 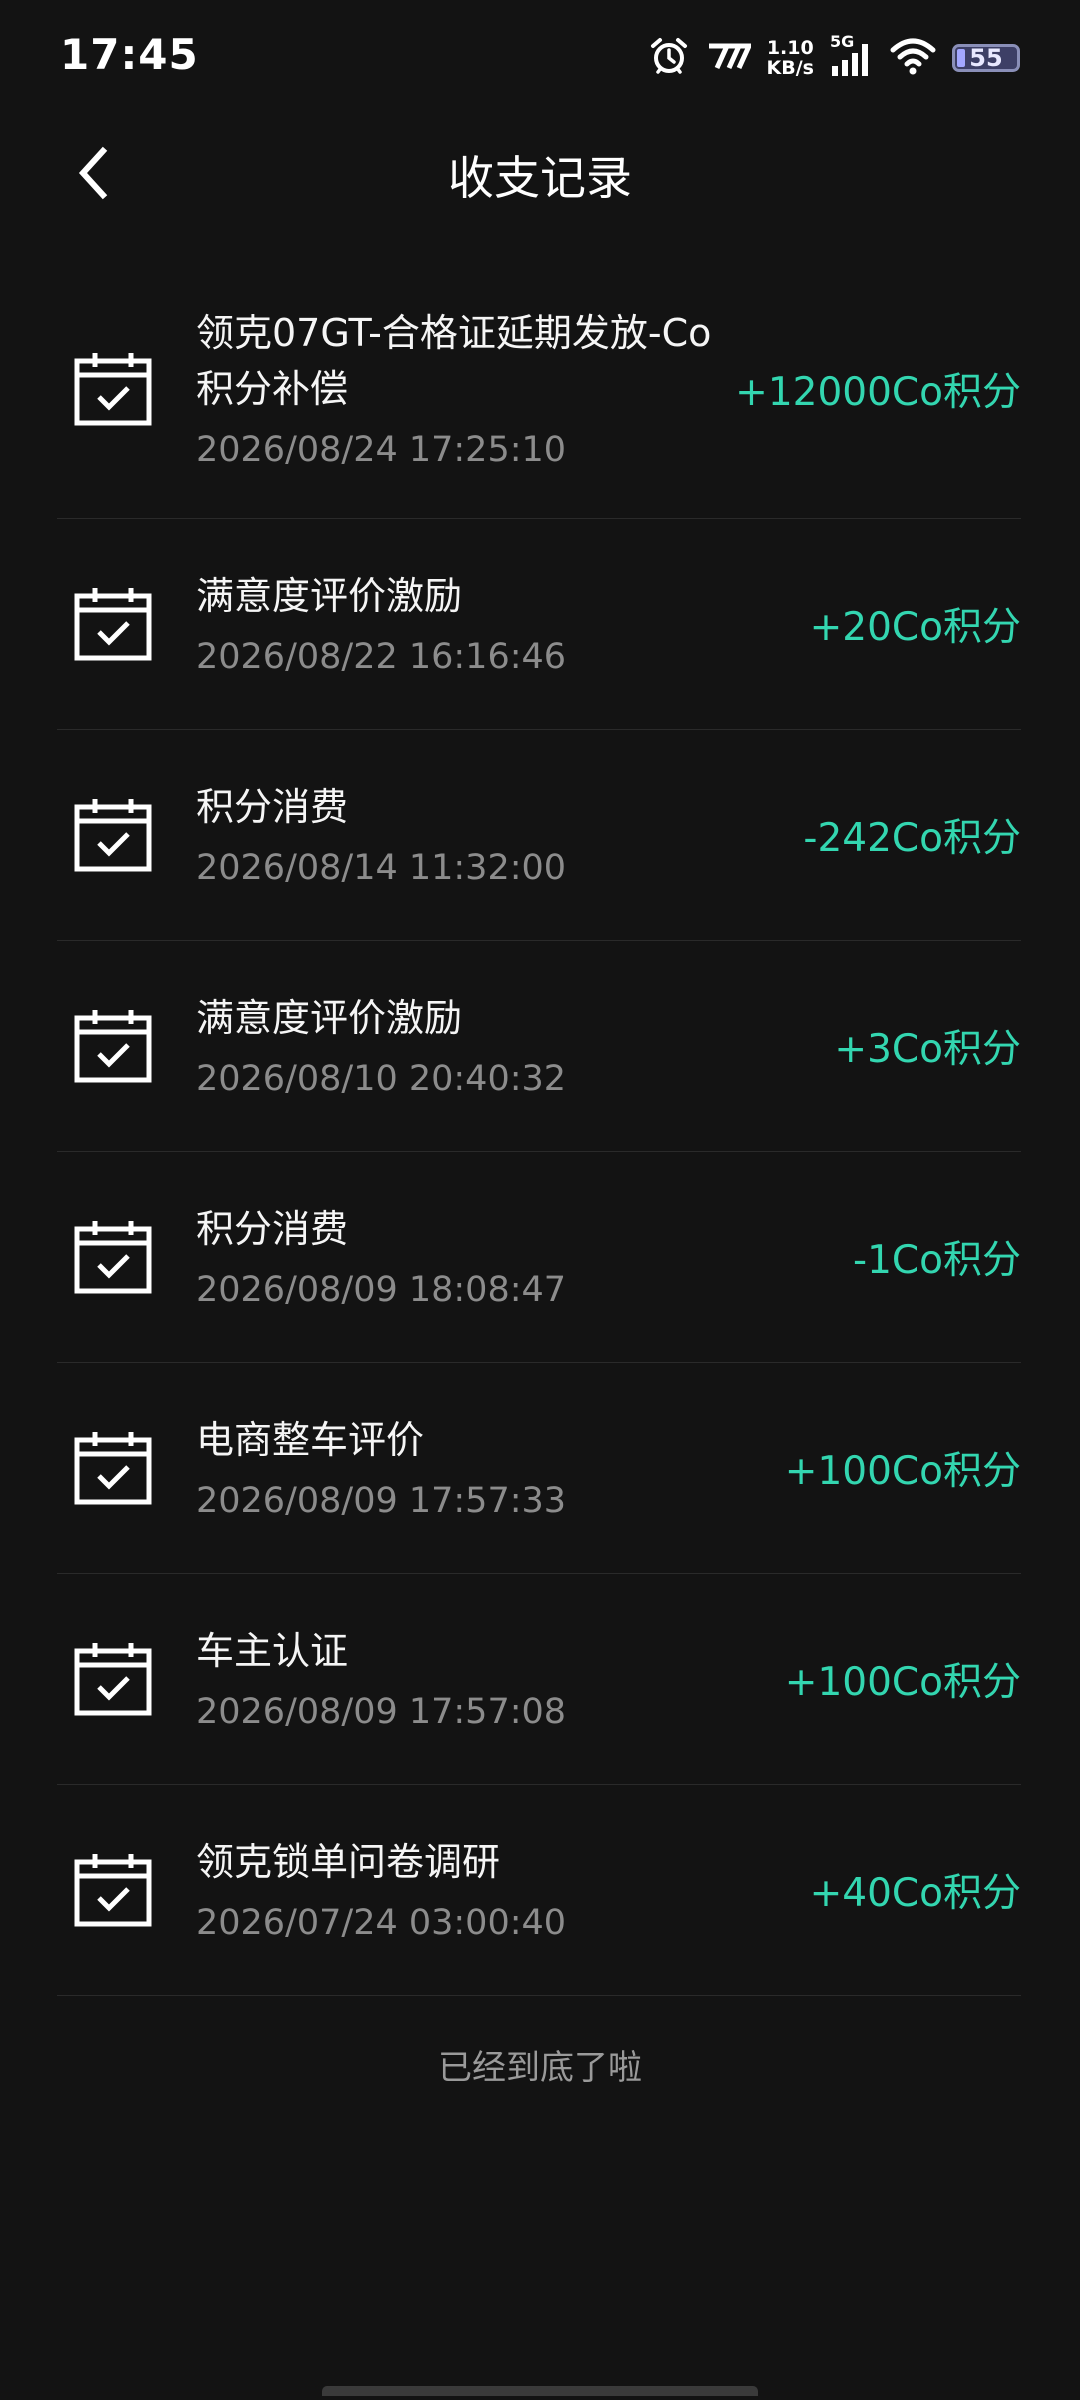 What do you see at coordinates (729, 58) in the screenshot?
I see `vibrate-mode-icon` at bounding box center [729, 58].